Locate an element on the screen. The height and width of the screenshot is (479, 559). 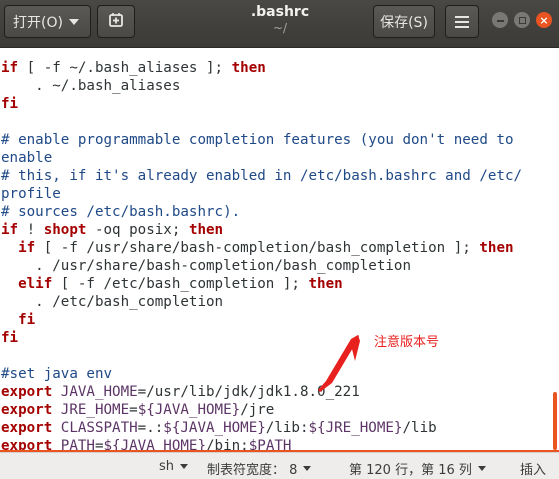
close-button: × is located at coordinates (544, 20).